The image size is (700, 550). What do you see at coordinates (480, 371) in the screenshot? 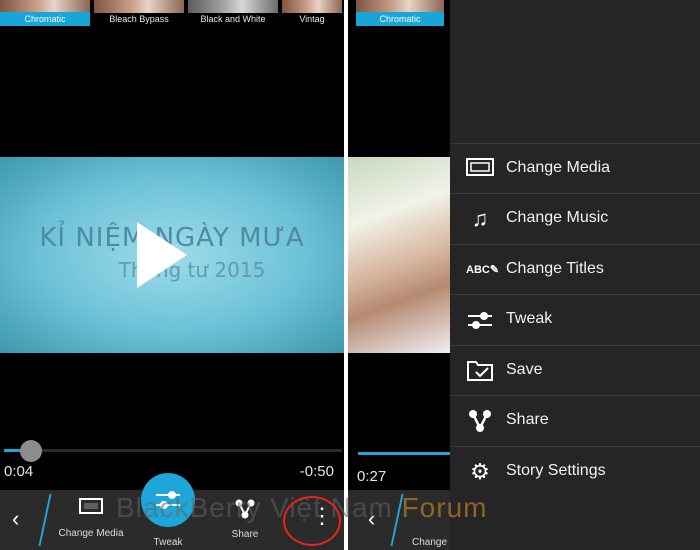
I see `folder-check-icon` at bounding box center [480, 371].